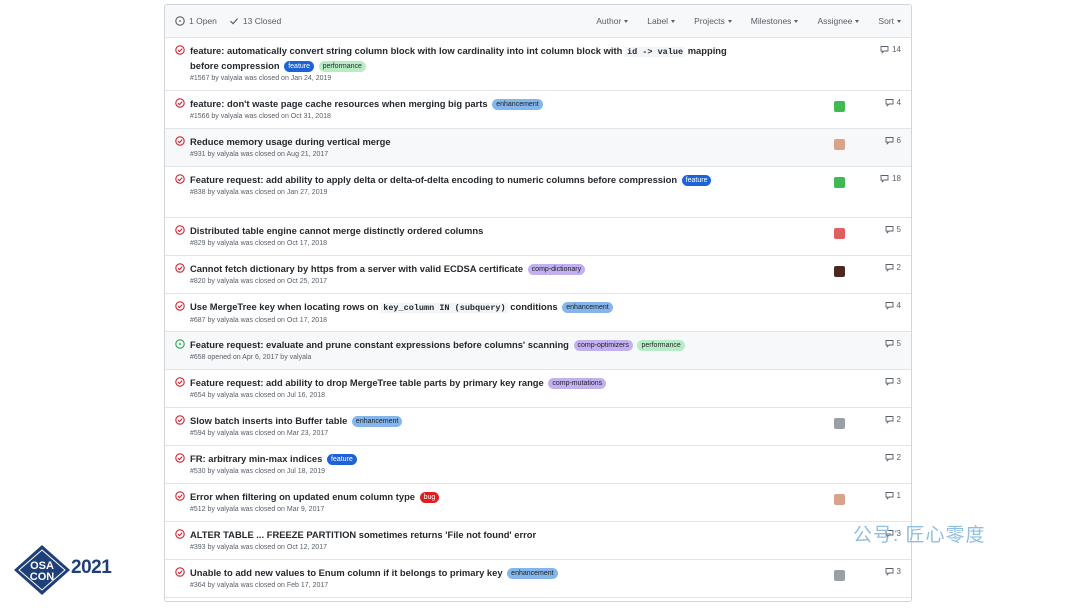 The image size is (1080, 608). I want to click on issue-label: bug, so click(429, 497).